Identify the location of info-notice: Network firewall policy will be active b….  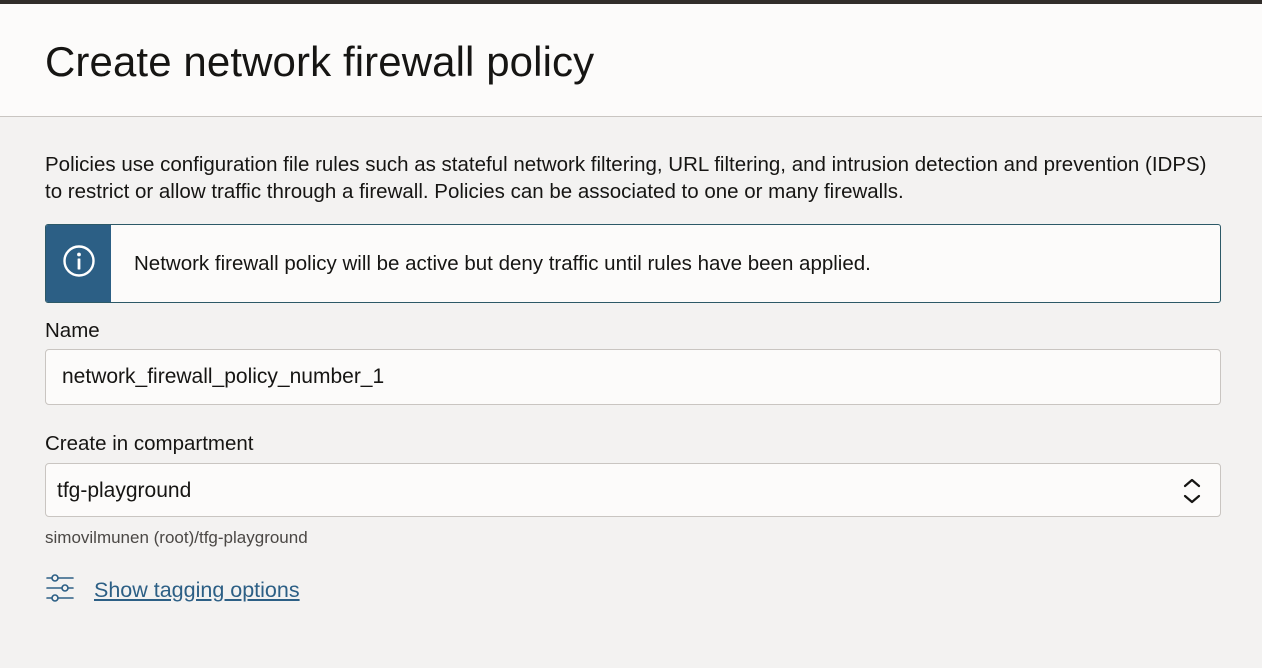
(633, 263).